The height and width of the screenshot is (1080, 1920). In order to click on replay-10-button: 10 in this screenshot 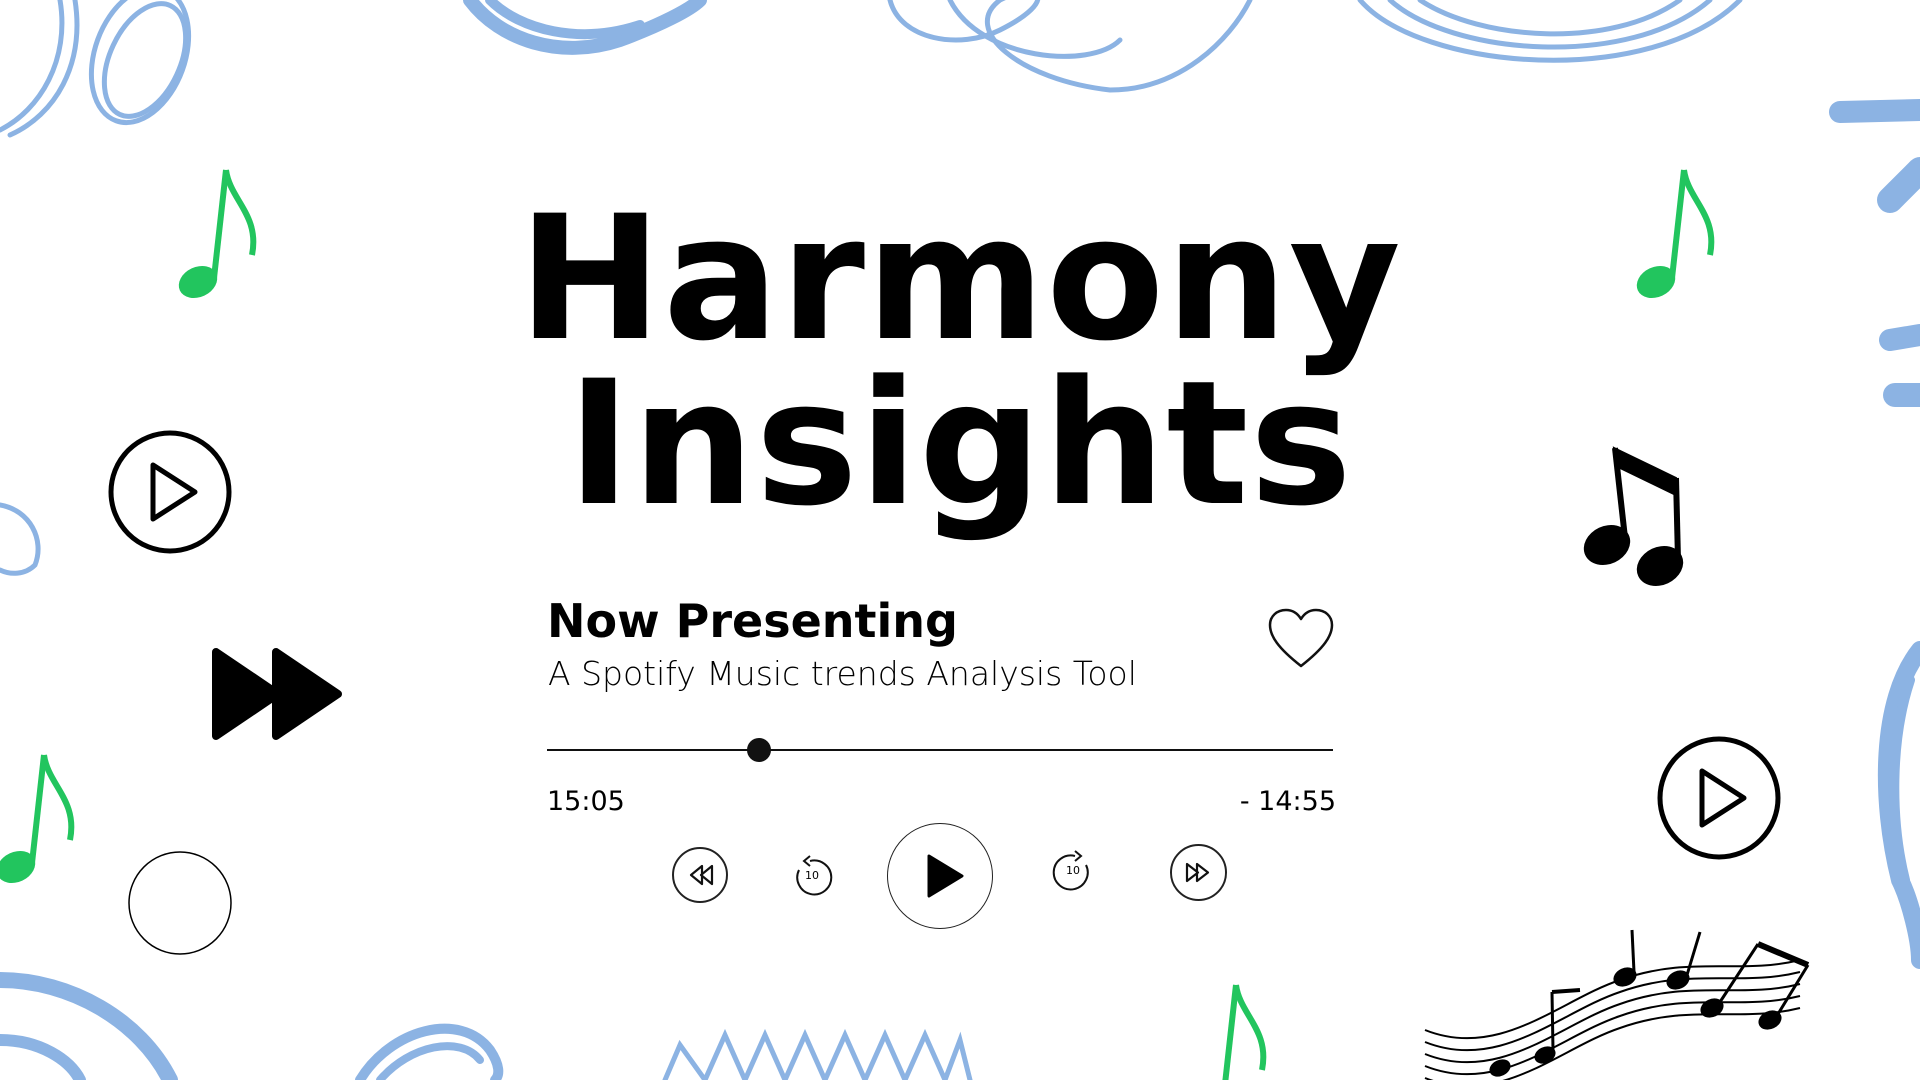, I will do `click(812, 876)`.